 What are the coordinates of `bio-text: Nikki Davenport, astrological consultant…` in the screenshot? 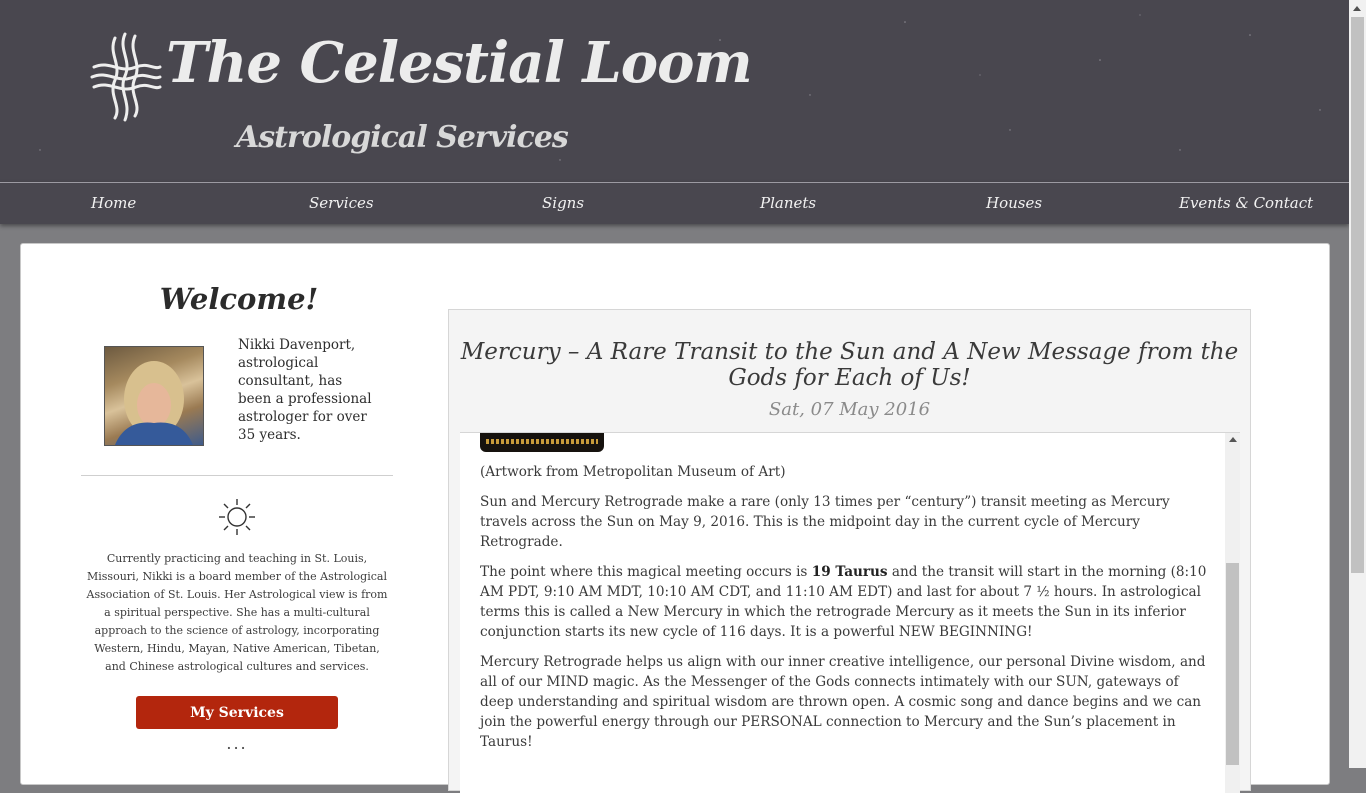 It's located at (305, 390).